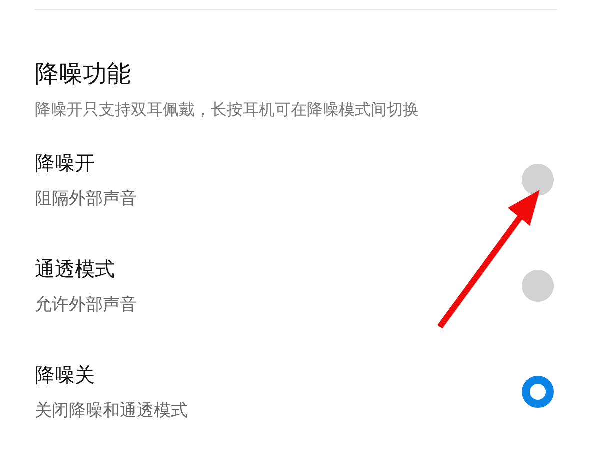 The height and width of the screenshot is (450, 600). I want to click on option-label: 降噪关, so click(65, 375).